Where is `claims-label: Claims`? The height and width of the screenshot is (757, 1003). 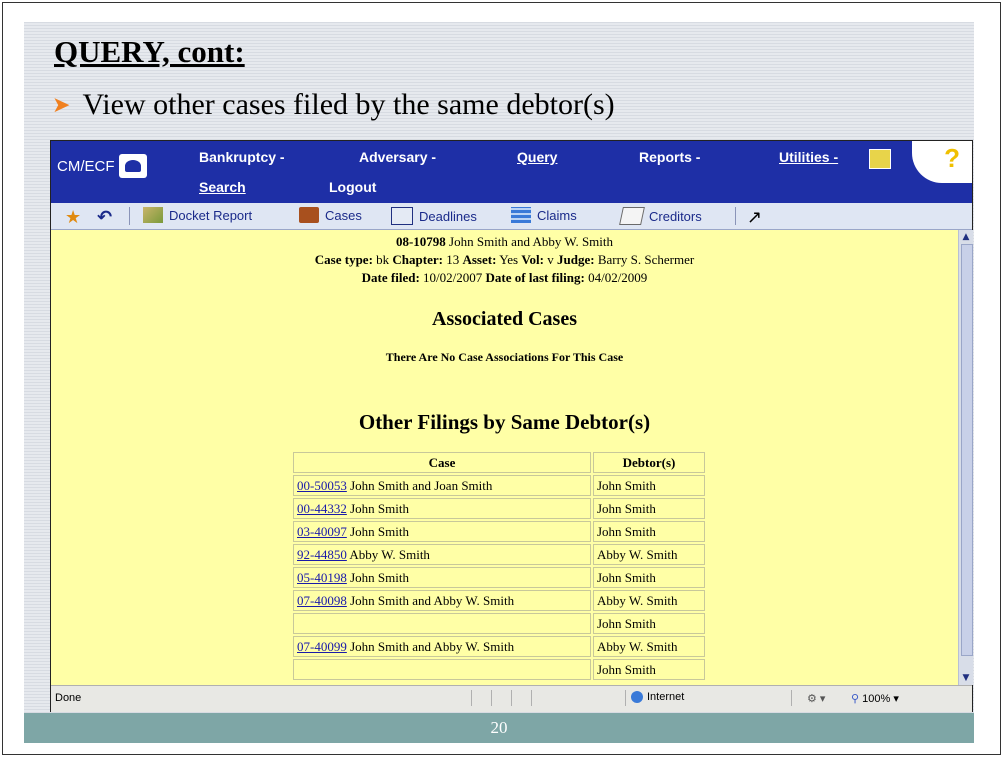
claims-label: Claims is located at coordinates (557, 215).